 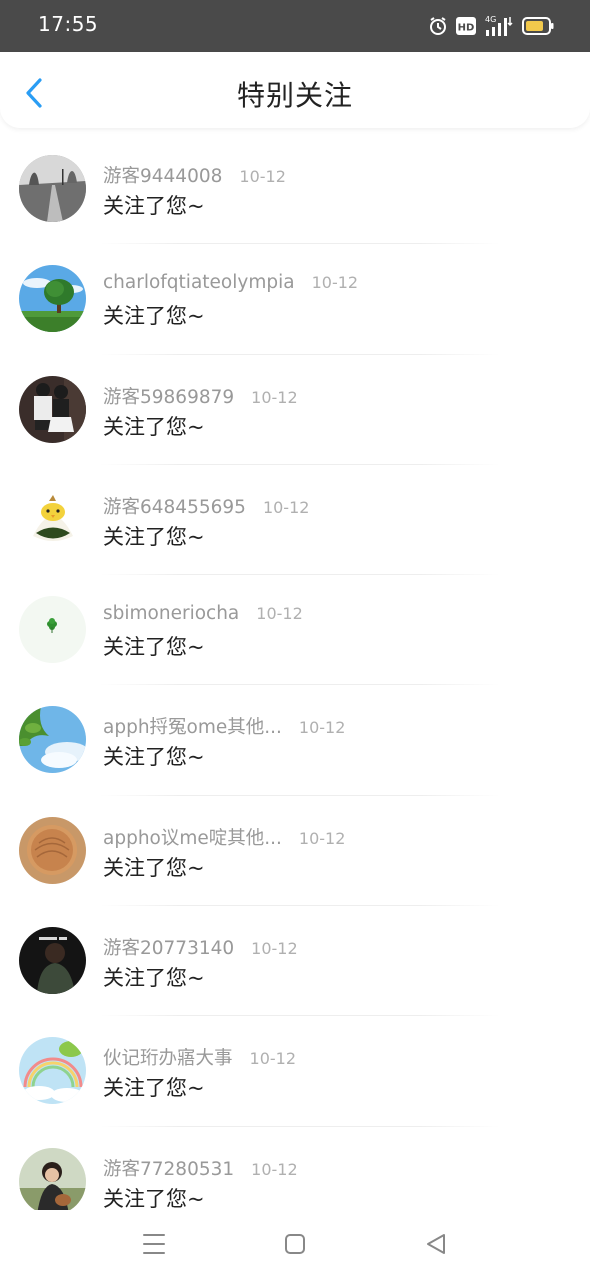 I want to click on menu-button, so click(x=154, y=1245).